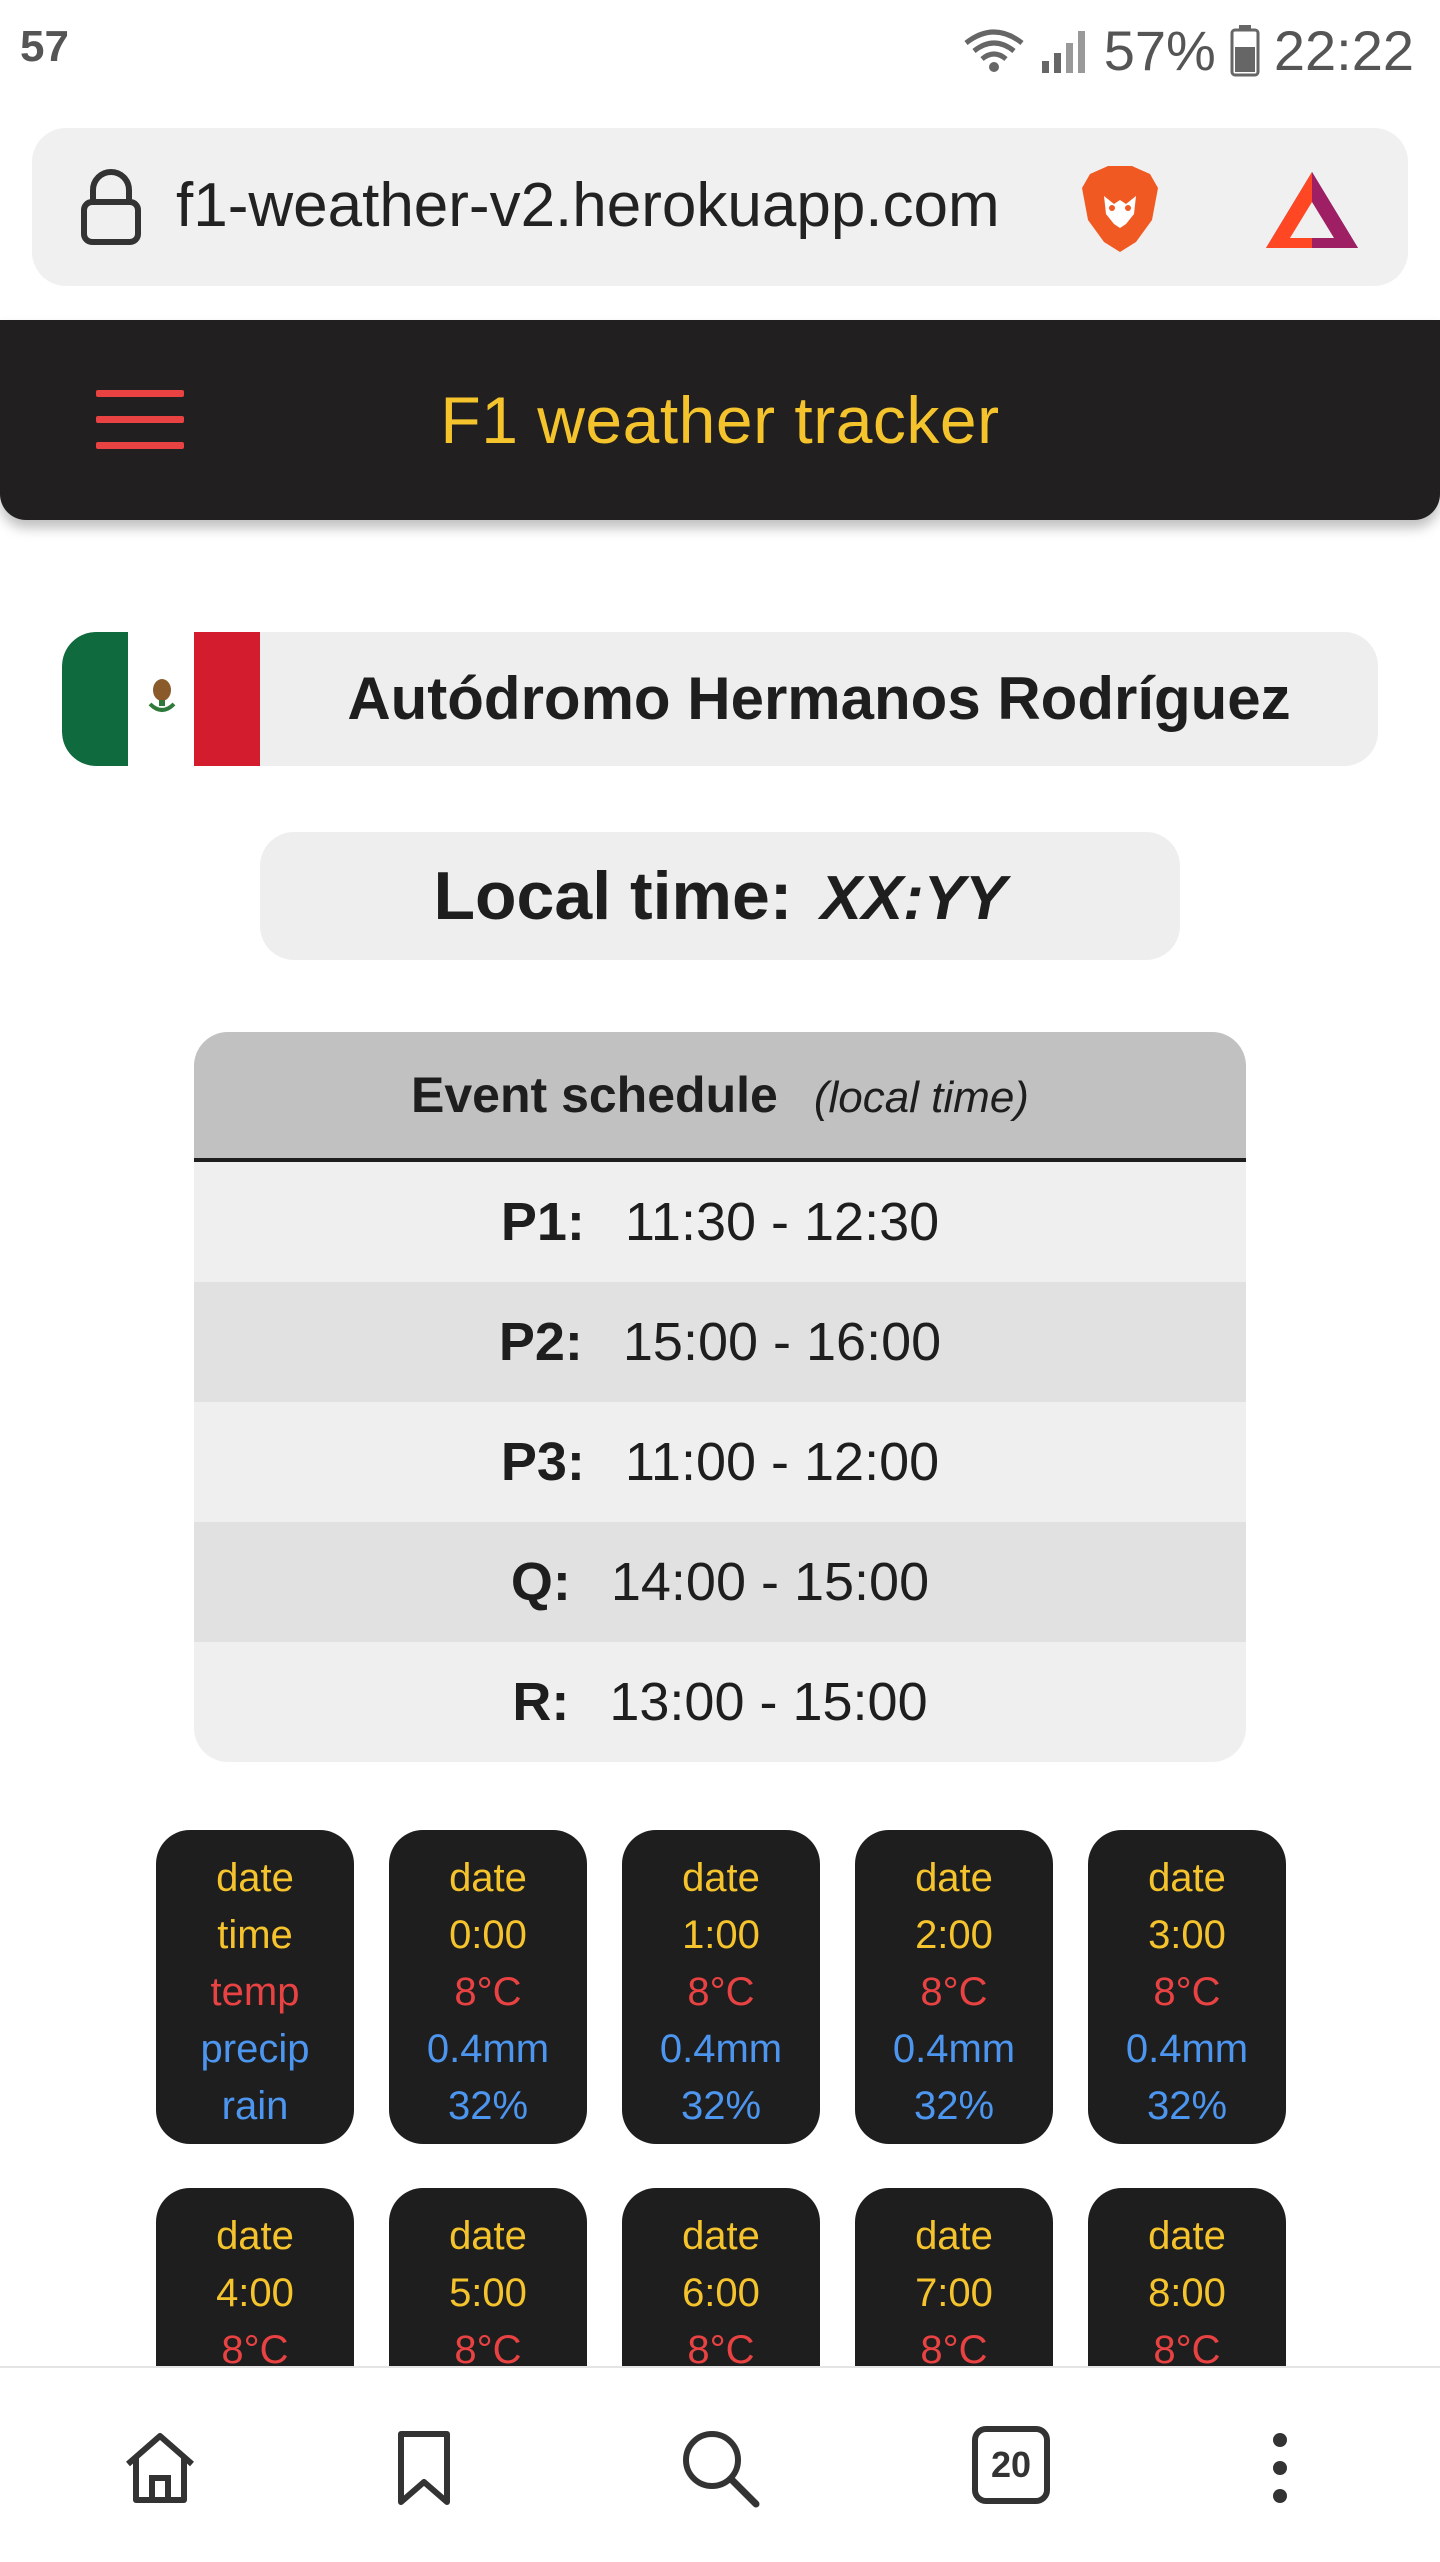 The width and height of the screenshot is (1440, 2562). What do you see at coordinates (255, 2049) in the screenshot?
I see `card-precip: precip` at bounding box center [255, 2049].